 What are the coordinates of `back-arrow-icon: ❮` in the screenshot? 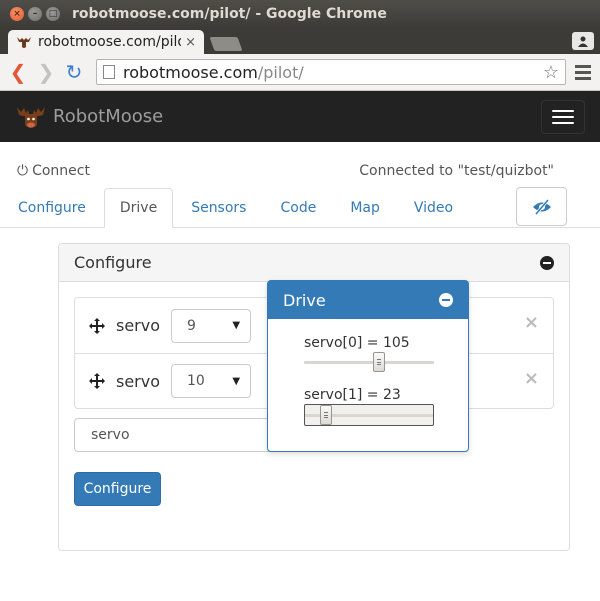 It's located at (18, 72).